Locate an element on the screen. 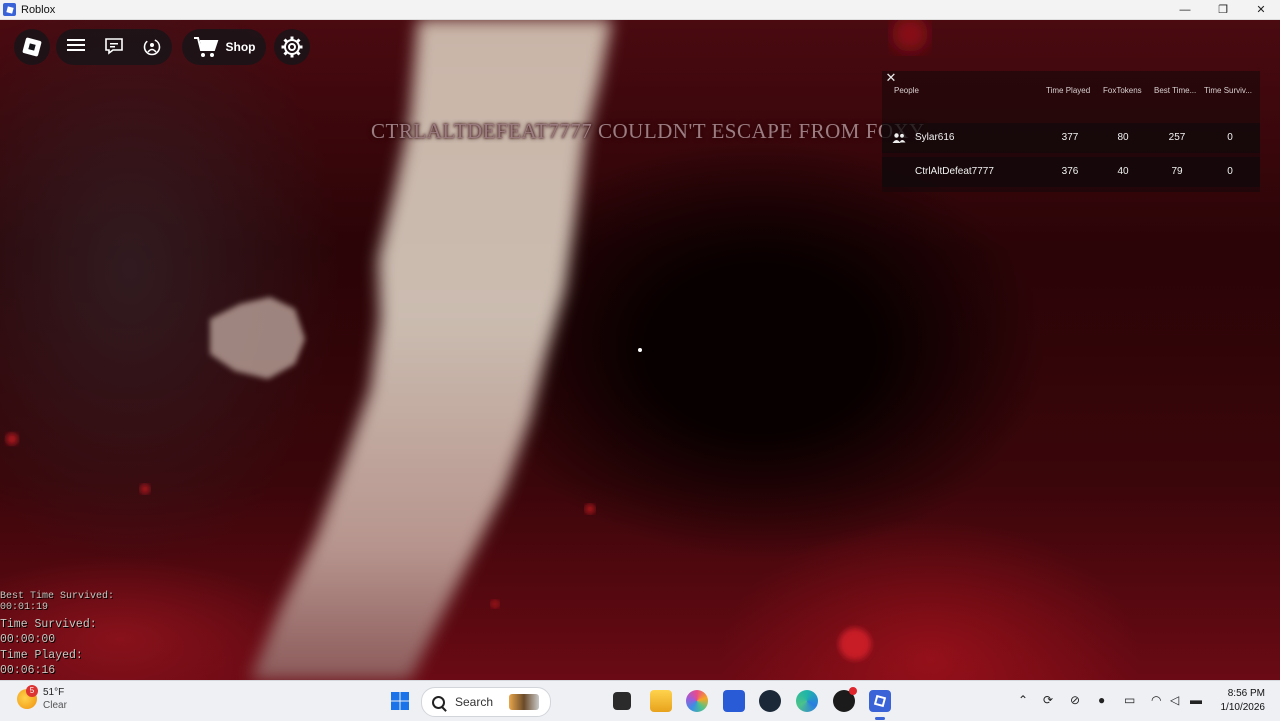 The image size is (1280, 721). shopping-cart-icon is located at coordinates (205, 47).